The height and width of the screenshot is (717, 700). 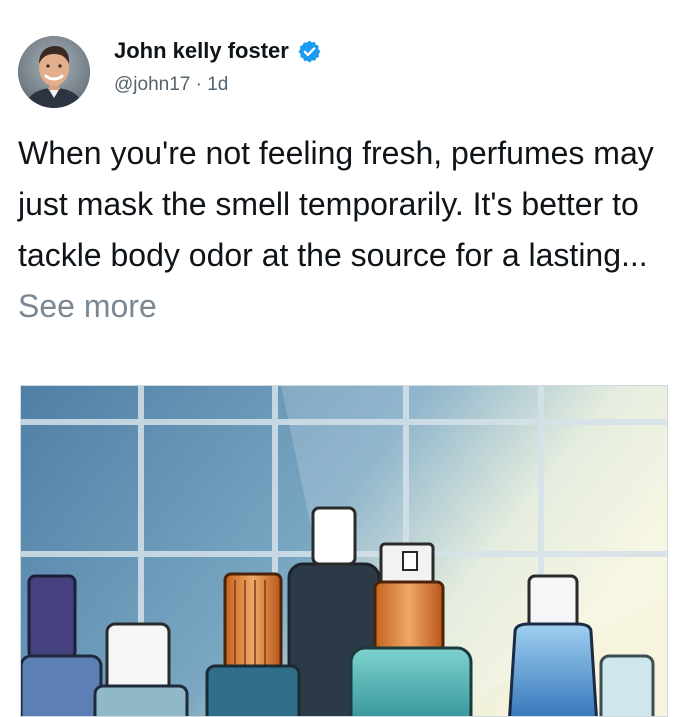 I want to click on avatar-image, so click(x=54, y=72).